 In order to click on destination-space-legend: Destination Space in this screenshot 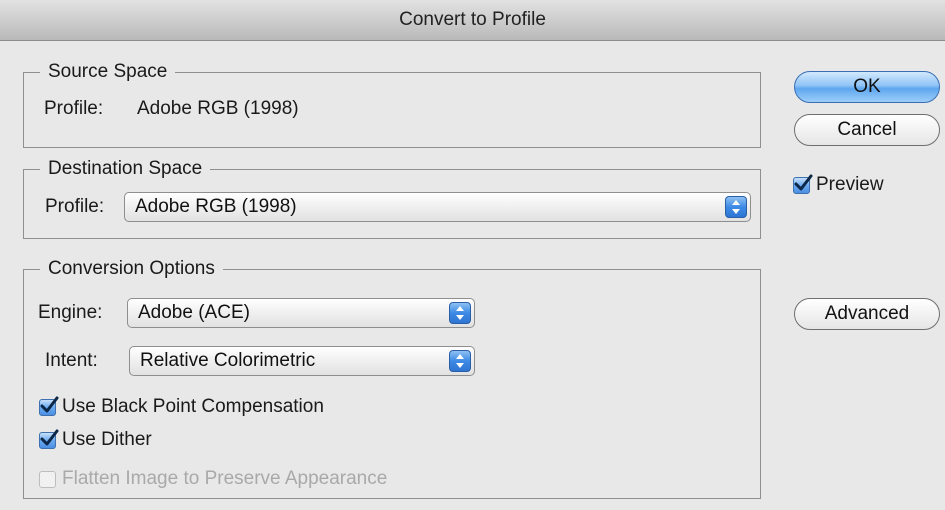, I will do `click(125, 169)`.